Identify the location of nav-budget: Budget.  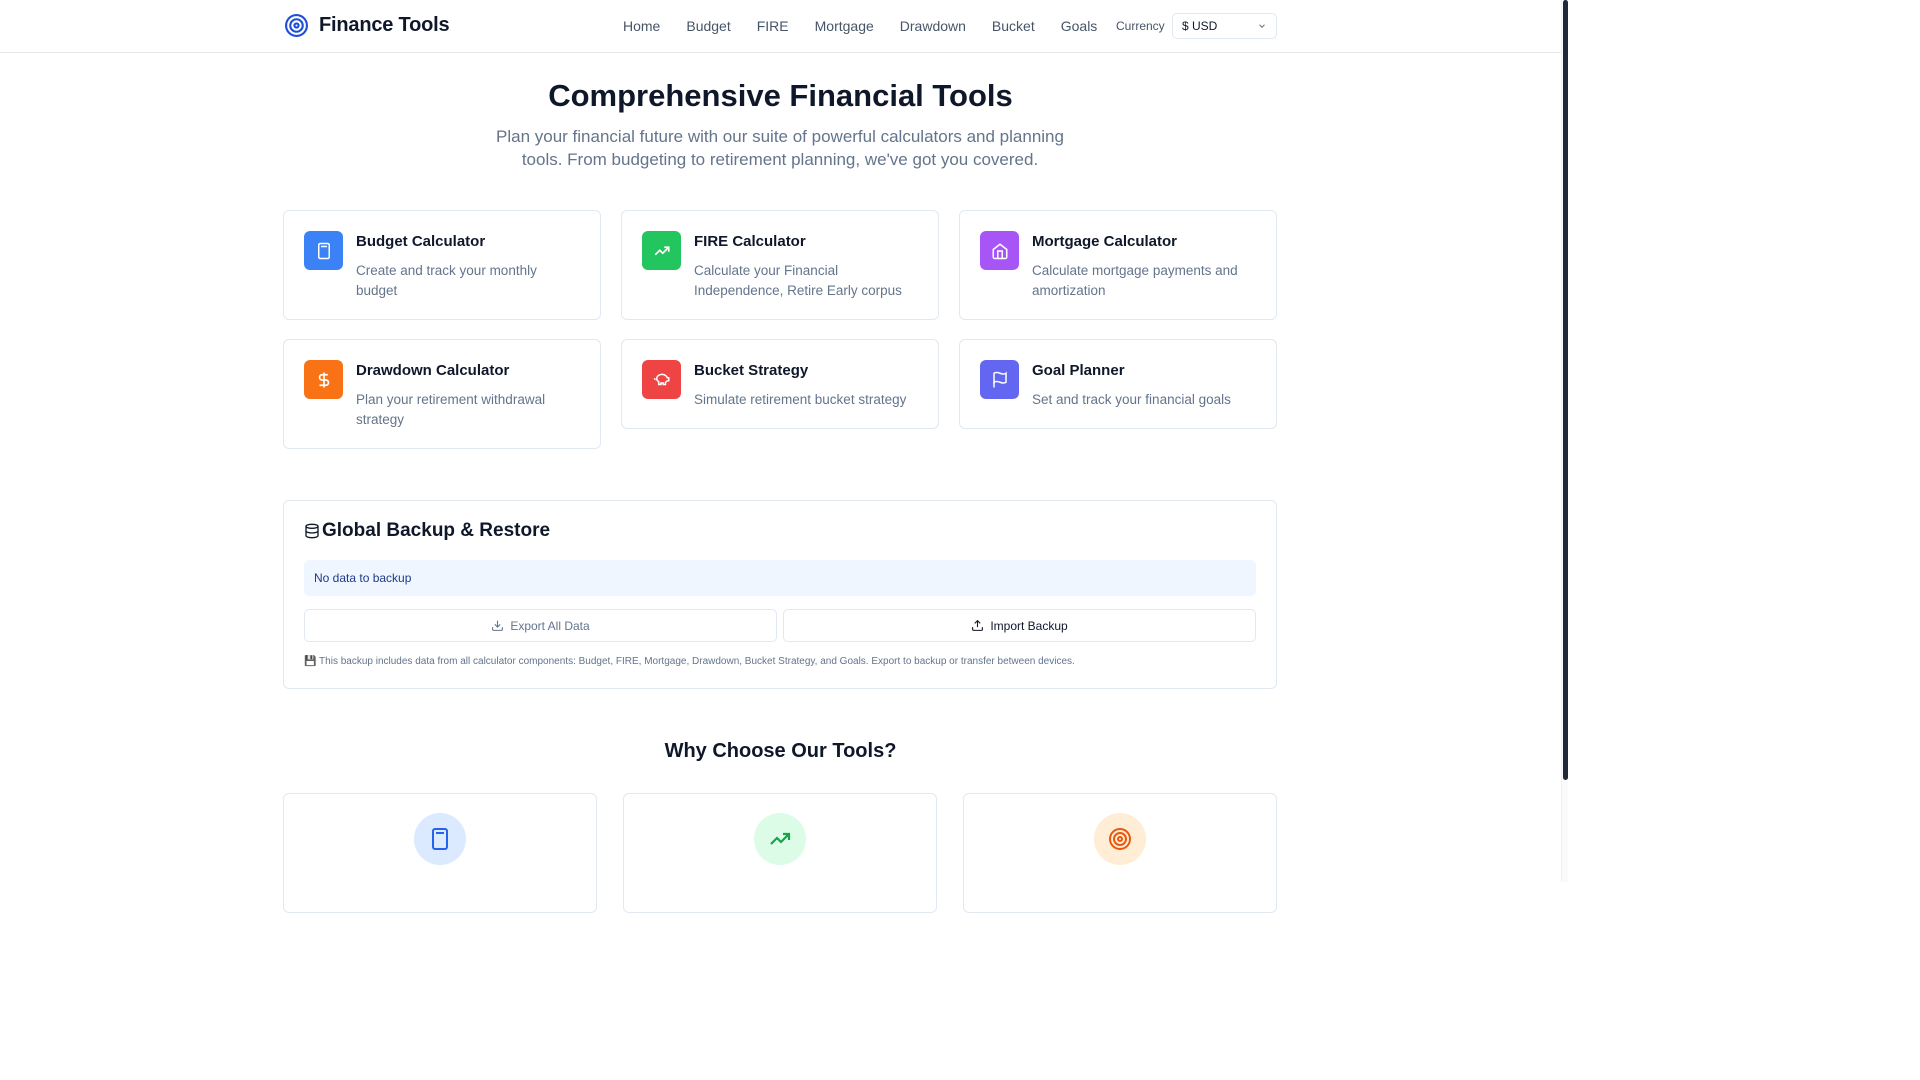
(708, 26).